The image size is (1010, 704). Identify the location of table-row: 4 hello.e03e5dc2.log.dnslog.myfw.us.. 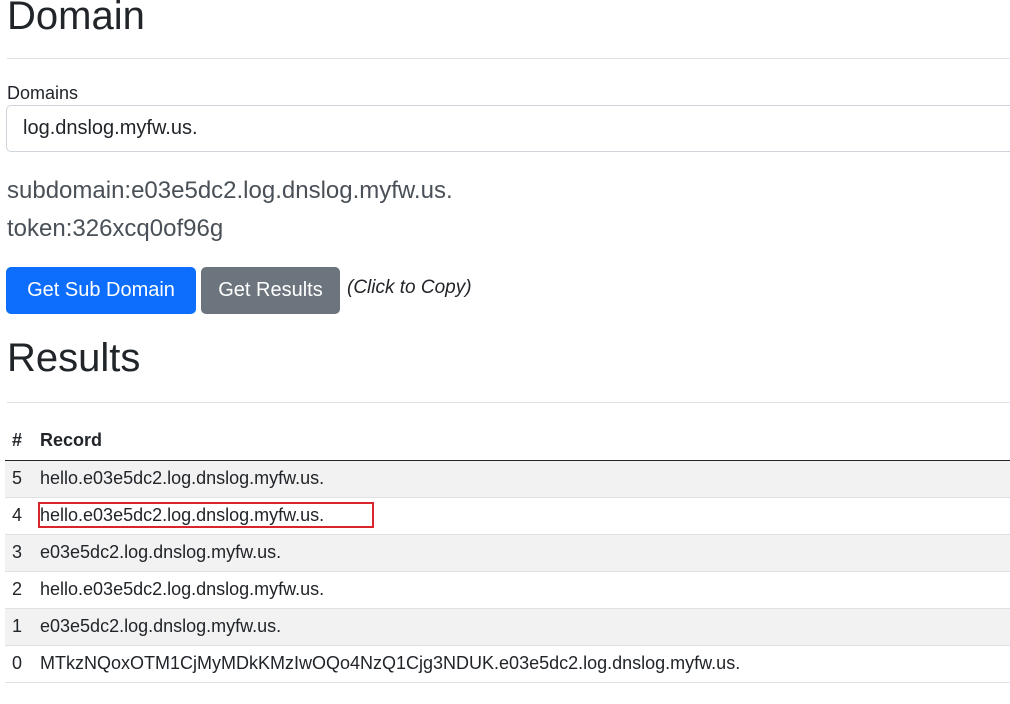
(507, 516).